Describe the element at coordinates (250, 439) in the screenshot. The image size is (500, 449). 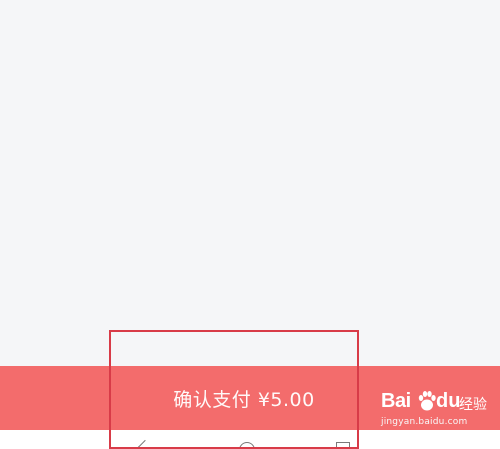
I see `system-nav-bar` at that location.